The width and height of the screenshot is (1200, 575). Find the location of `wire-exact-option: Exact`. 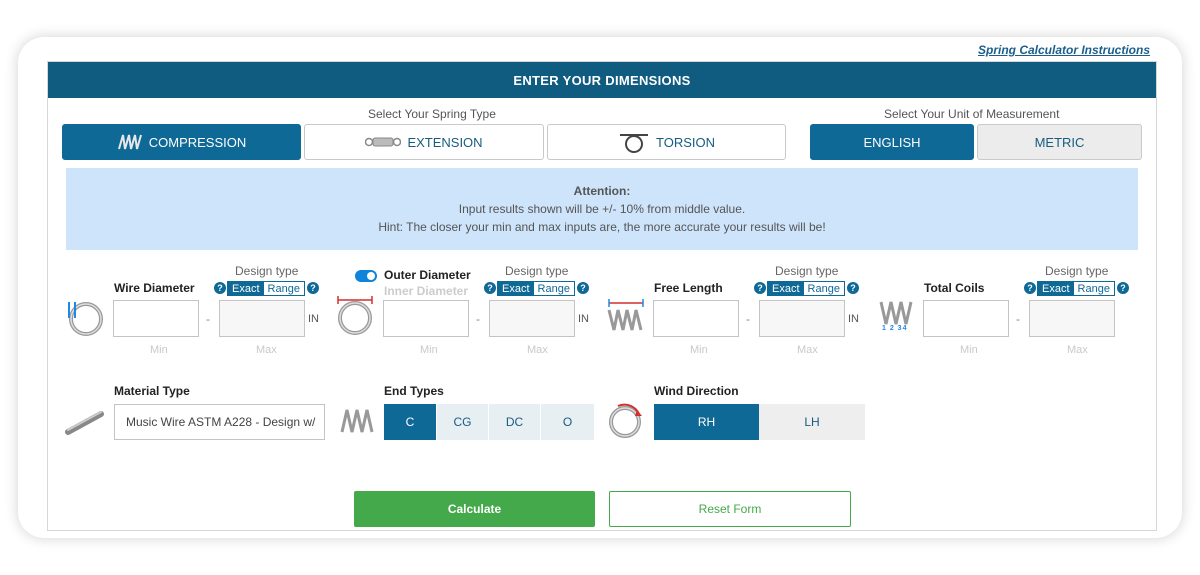

wire-exact-option: Exact is located at coordinates (246, 288).